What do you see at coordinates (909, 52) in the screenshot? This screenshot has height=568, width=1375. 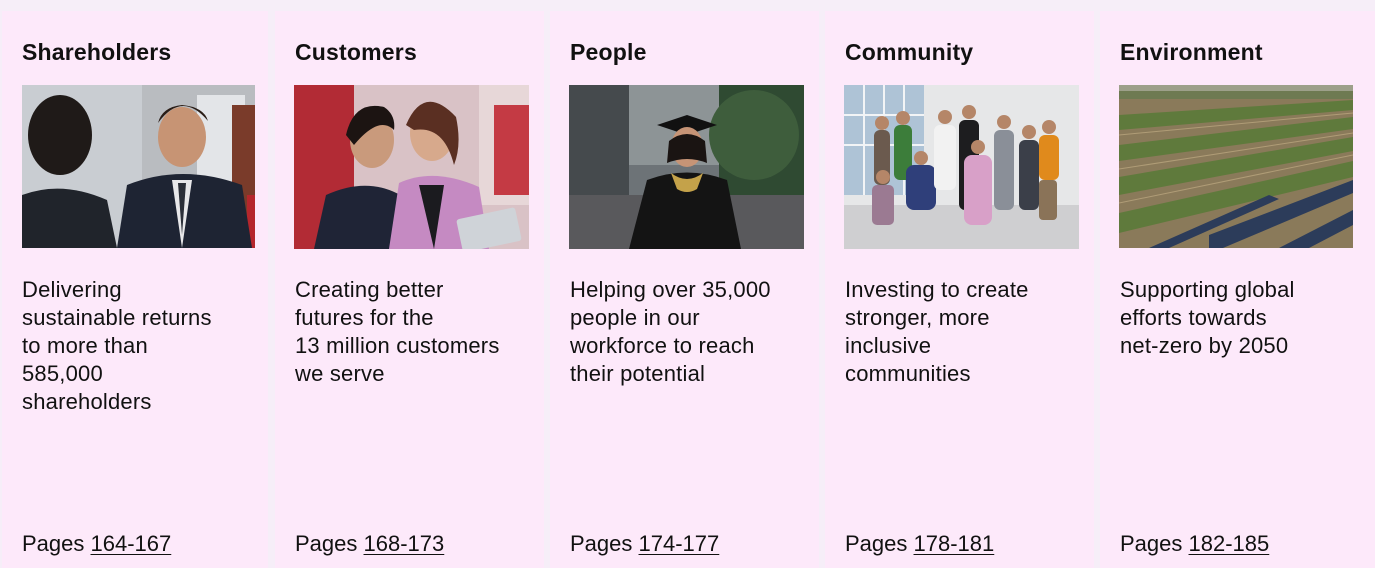 I see `card-title: Community` at bounding box center [909, 52].